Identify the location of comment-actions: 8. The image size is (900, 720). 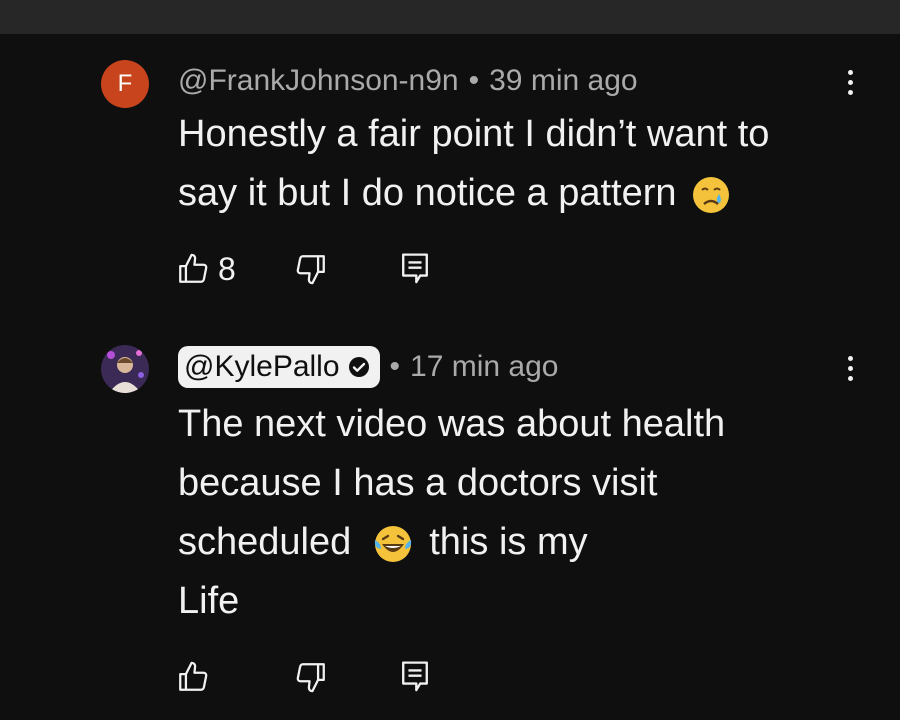
(316, 269).